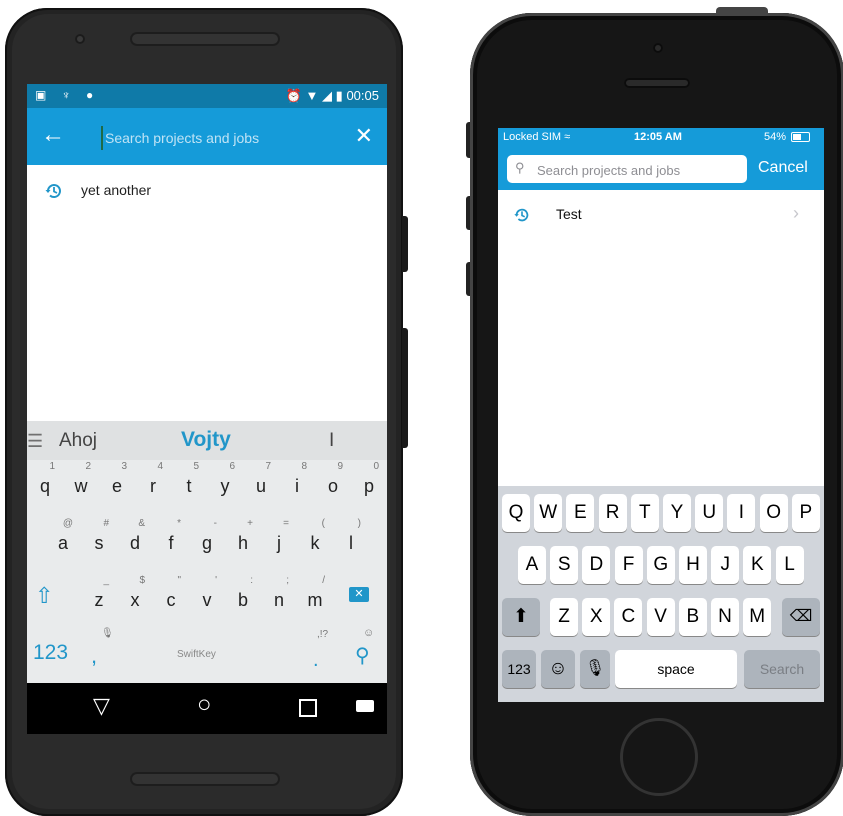 The image size is (843, 816). Describe the element at coordinates (801, 617) in the screenshot. I see `backspace-key: ⌫` at that location.